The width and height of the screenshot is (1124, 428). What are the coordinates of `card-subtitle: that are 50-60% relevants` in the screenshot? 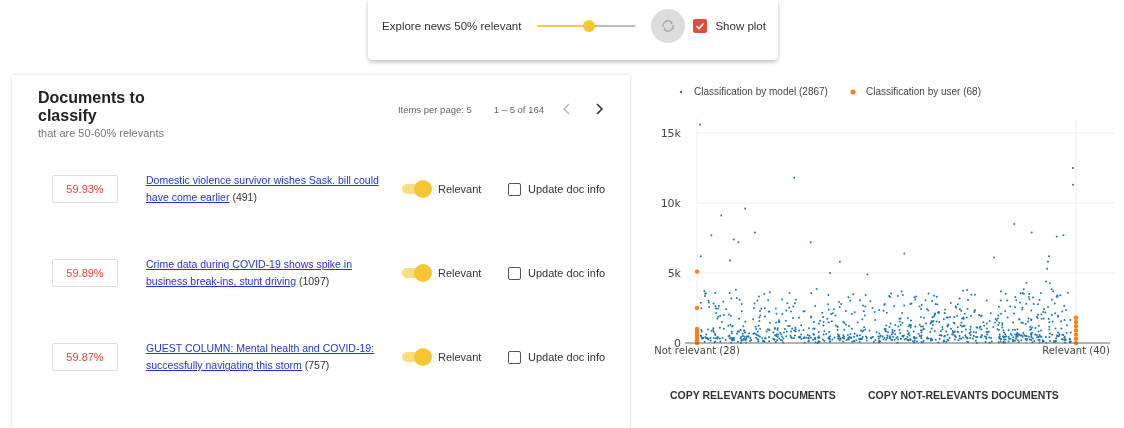 It's located at (101, 133).